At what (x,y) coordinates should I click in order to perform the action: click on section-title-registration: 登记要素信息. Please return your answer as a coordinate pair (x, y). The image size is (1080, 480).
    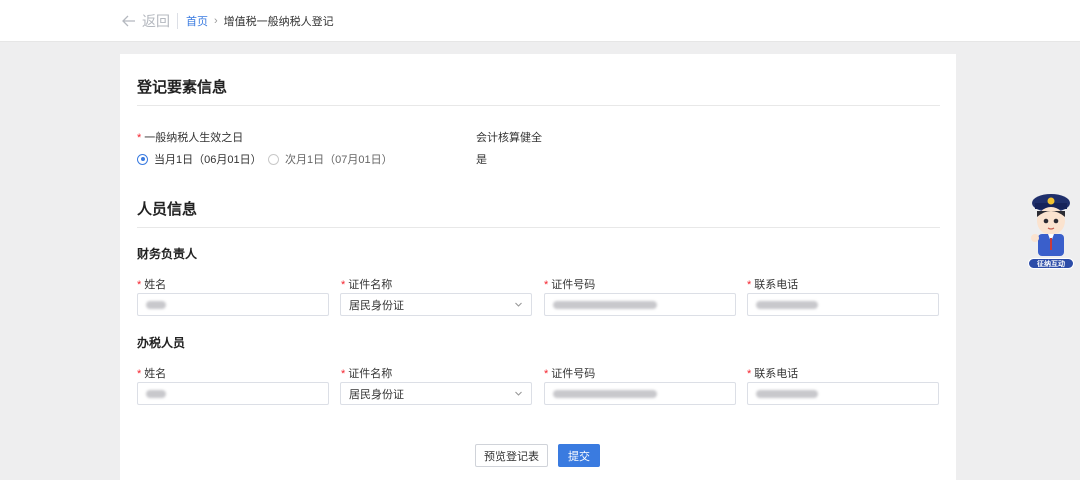
    Looking at the image, I should click on (182, 87).